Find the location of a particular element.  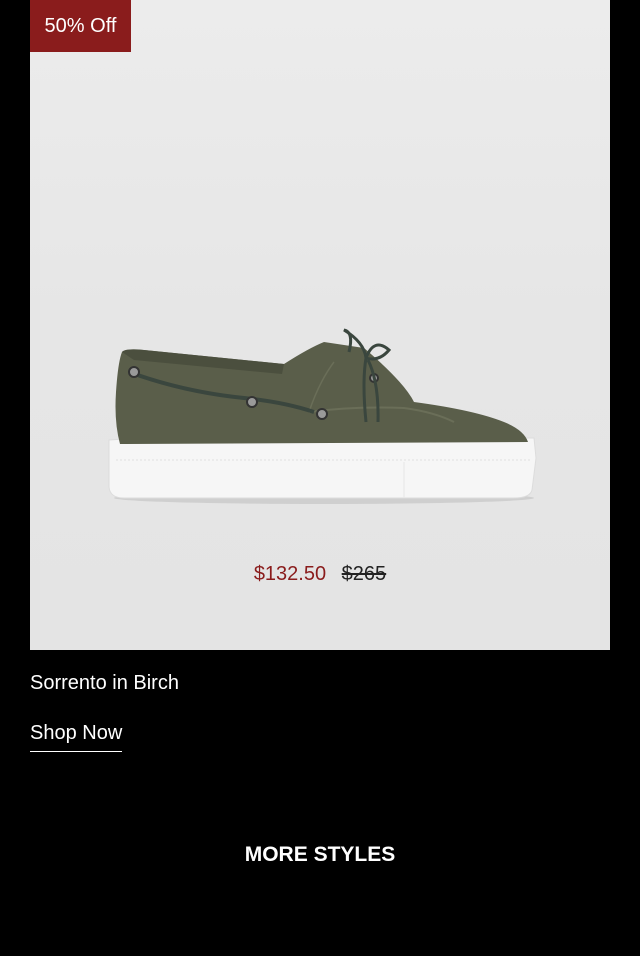

discount-badge: 50% Off is located at coordinates (80, 26).